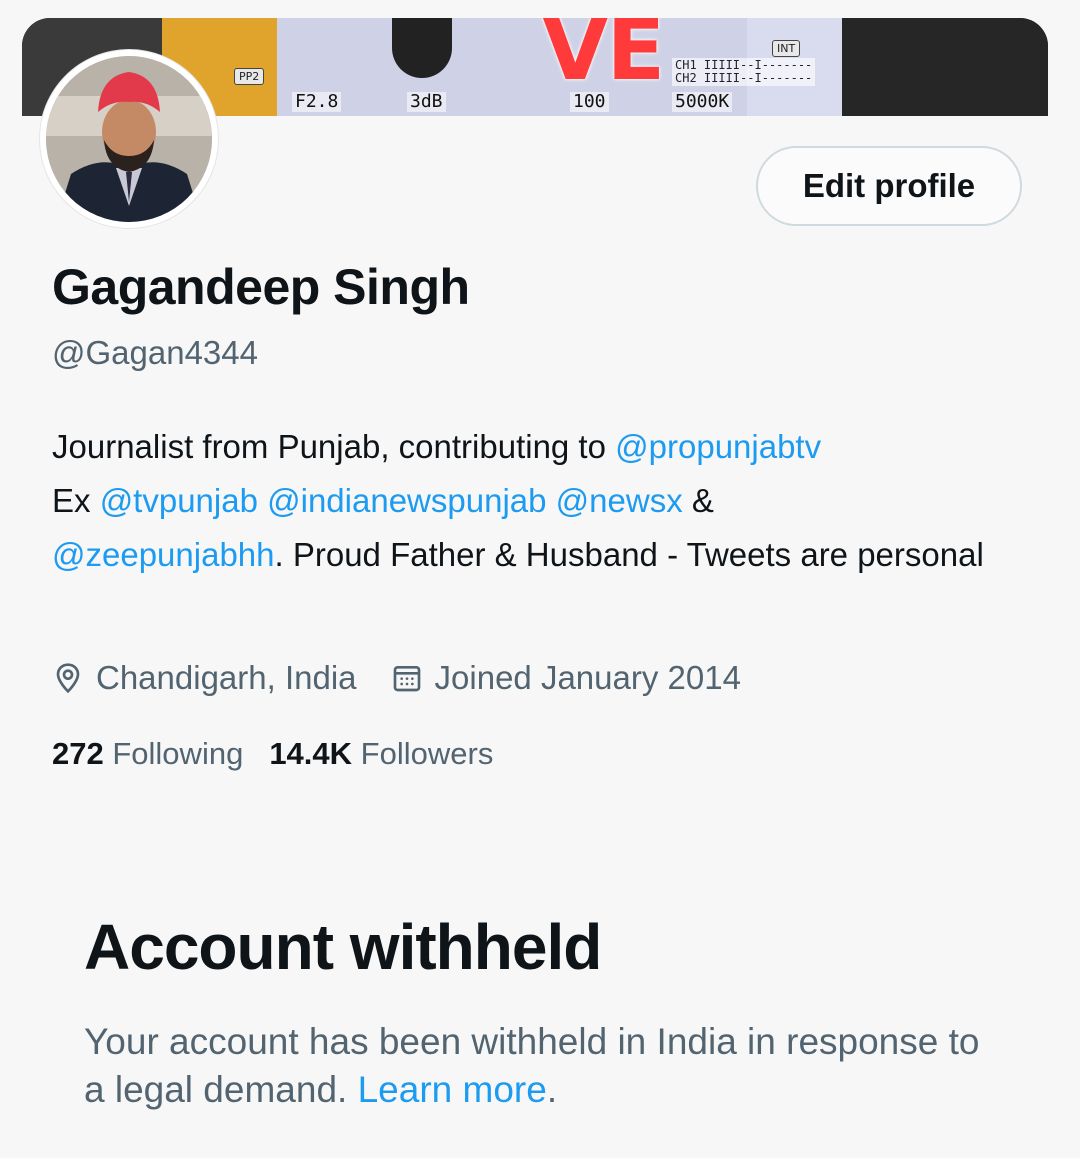  I want to click on bio-text: Journalist from Punjab, contributing to, so click(334, 446).